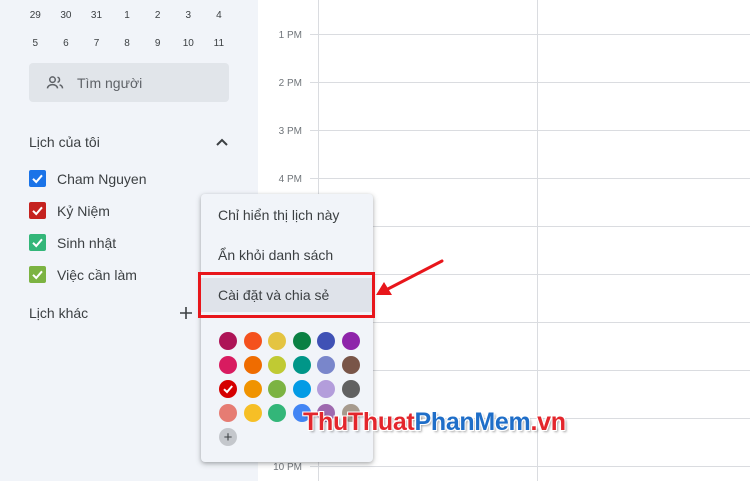  Describe the element at coordinates (287, 255) in the screenshot. I see `menu-item-hide-from-list: Ẩn khỏi danh sách` at that location.